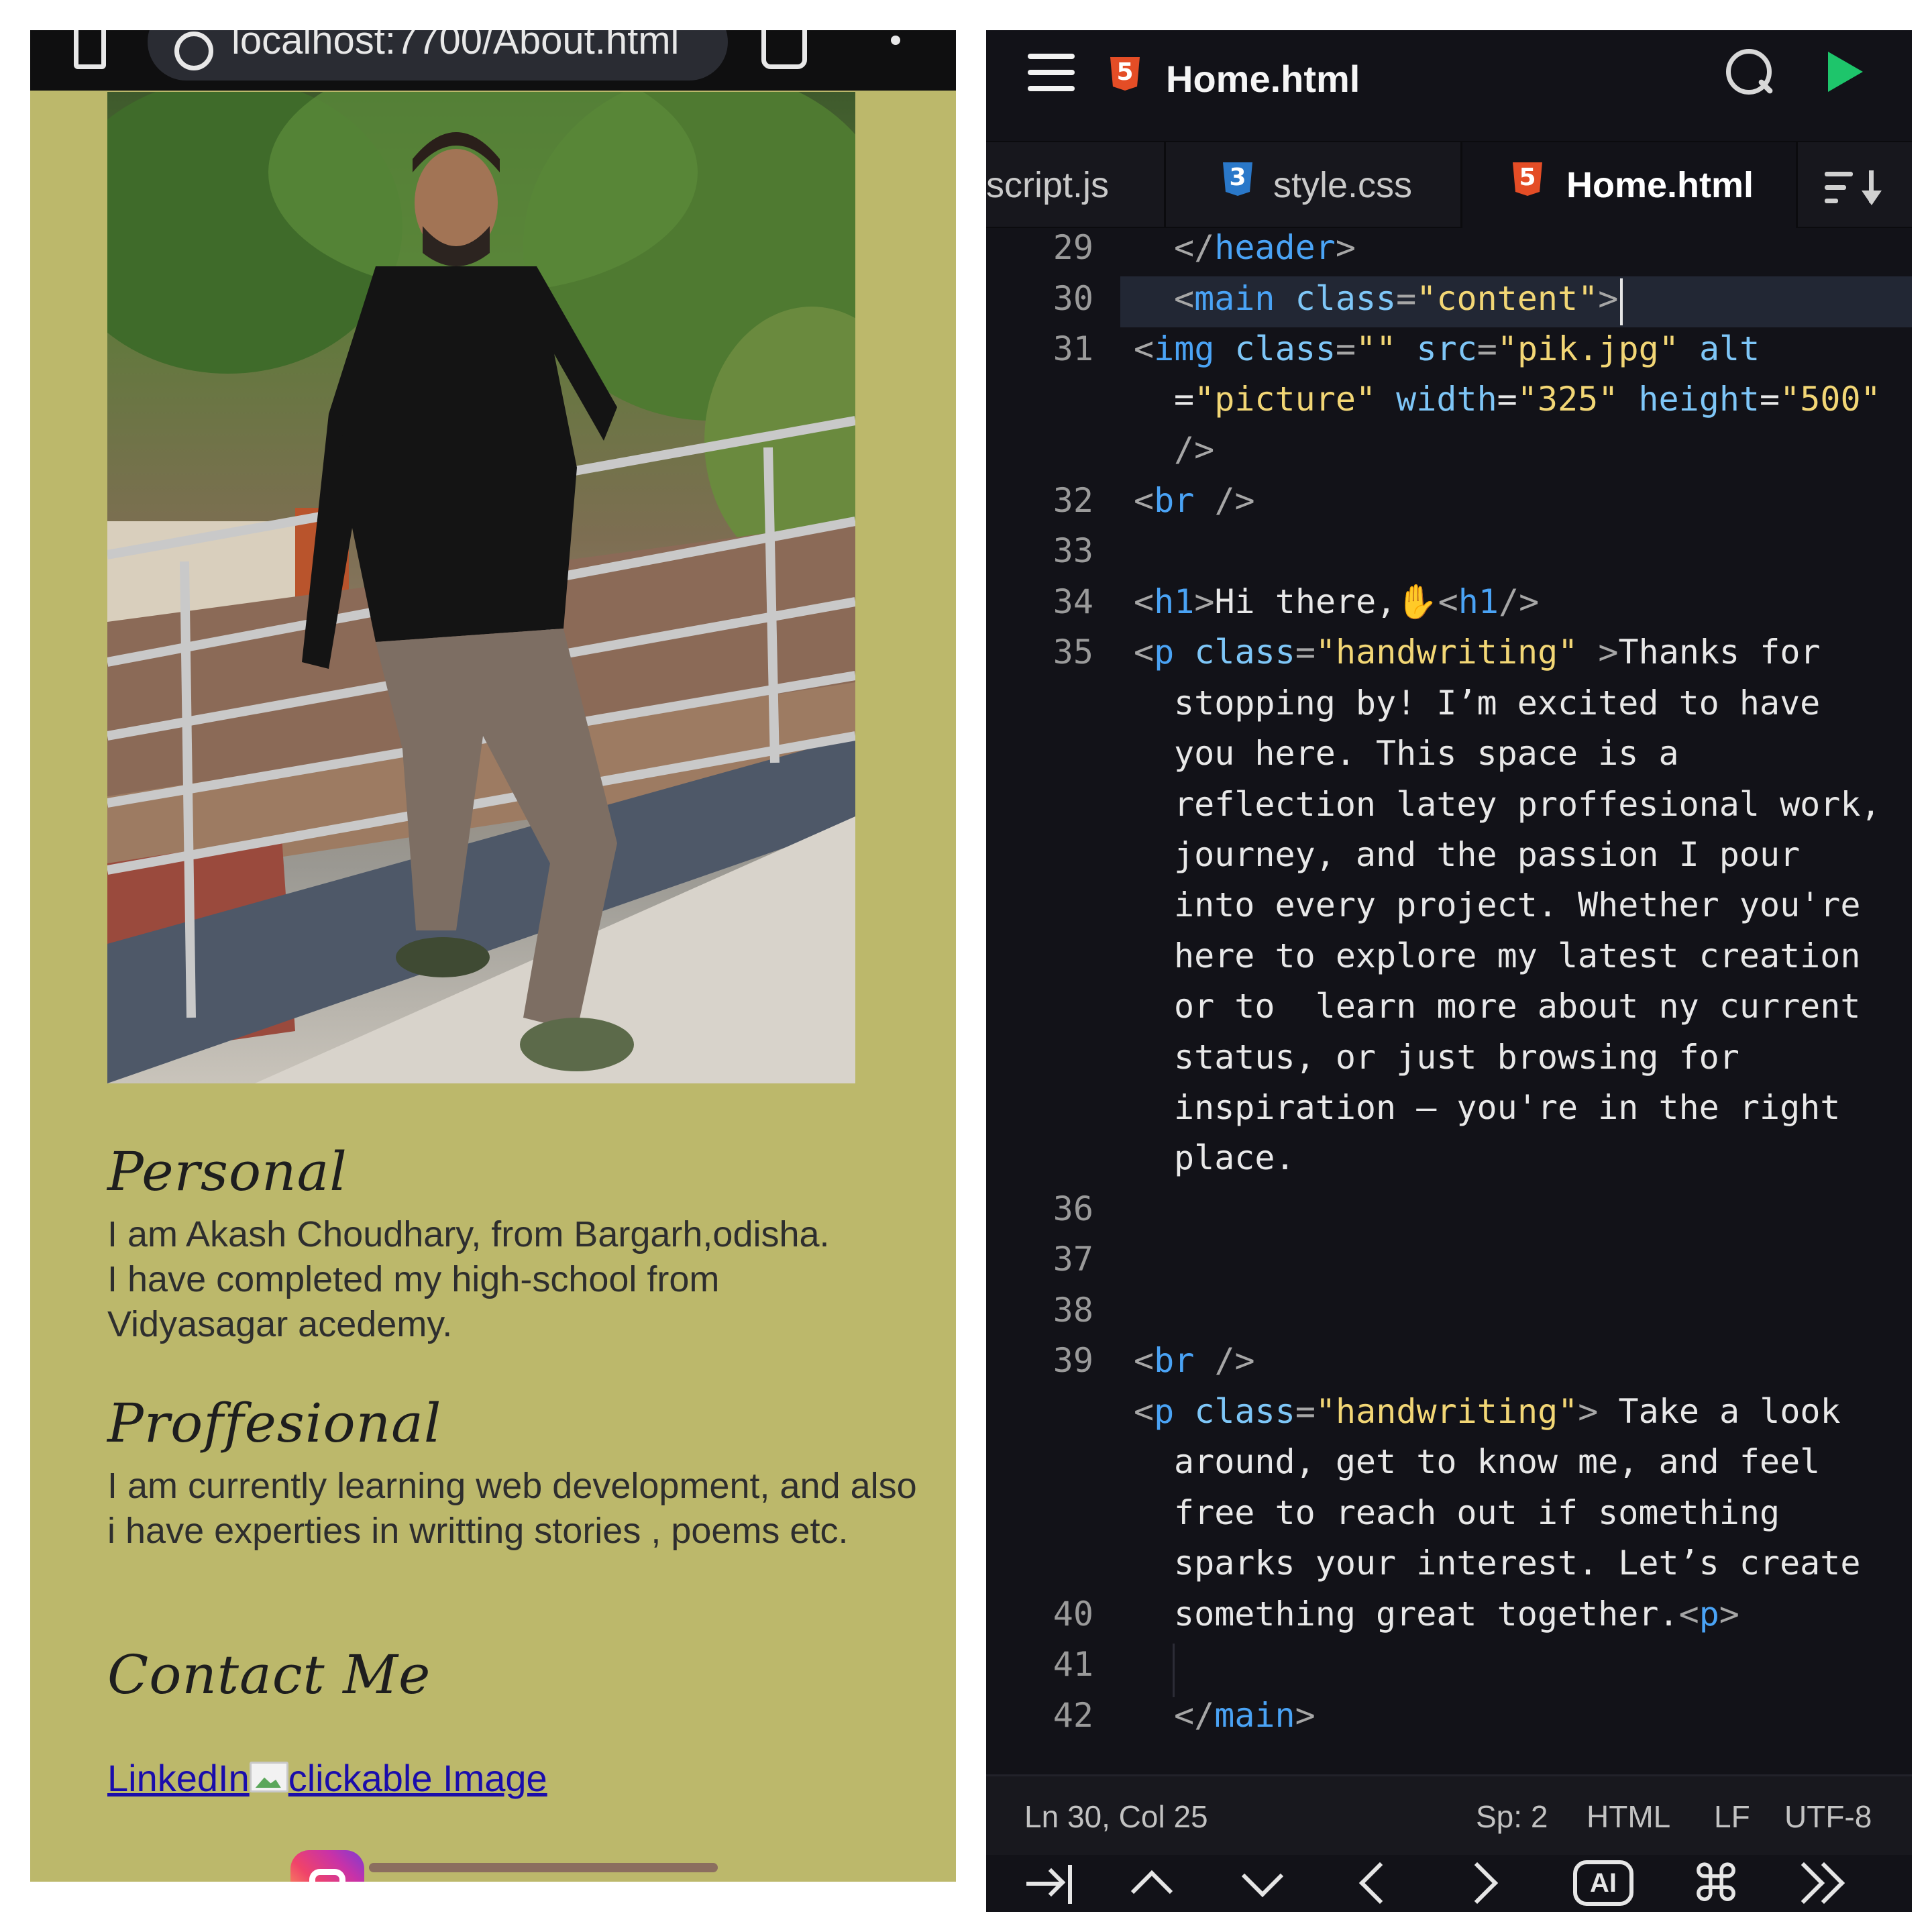 Image resolution: width=1932 pixels, height=1932 pixels. What do you see at coordinates (1456, 1614) in the screenshot?
I see `code-line-39-wrap: something great together.<p>` at bounding box center [1456, 1614].